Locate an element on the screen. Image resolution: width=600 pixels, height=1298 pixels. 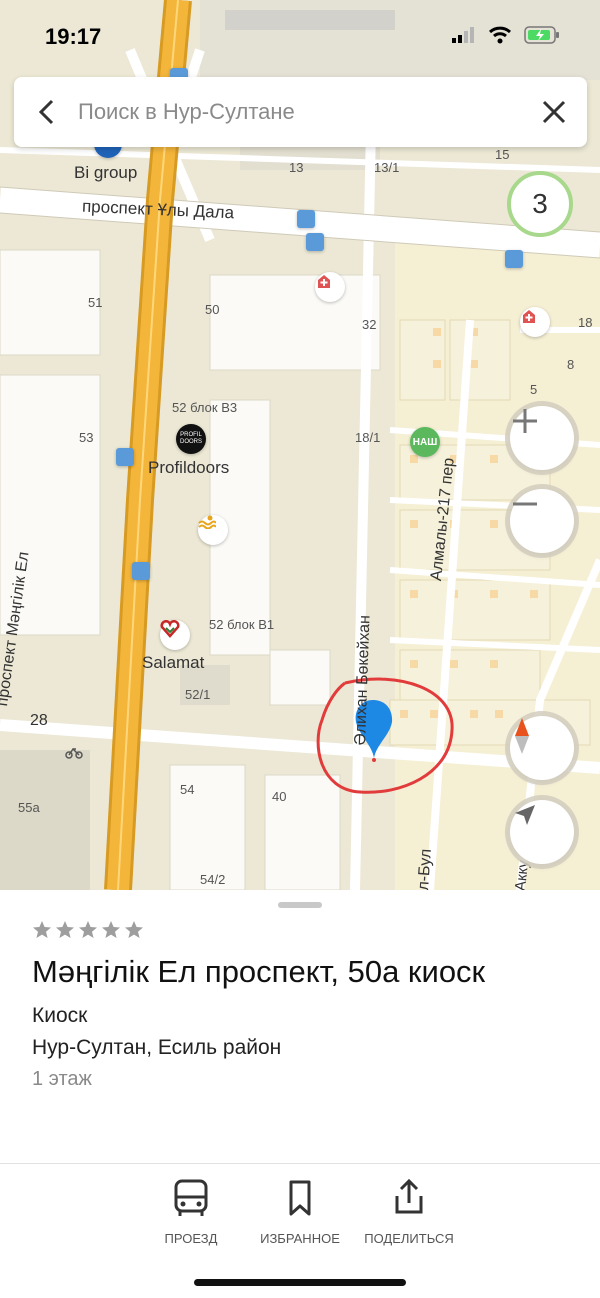
house-number: 52 блок В1 is located at coordinates (242, 624).